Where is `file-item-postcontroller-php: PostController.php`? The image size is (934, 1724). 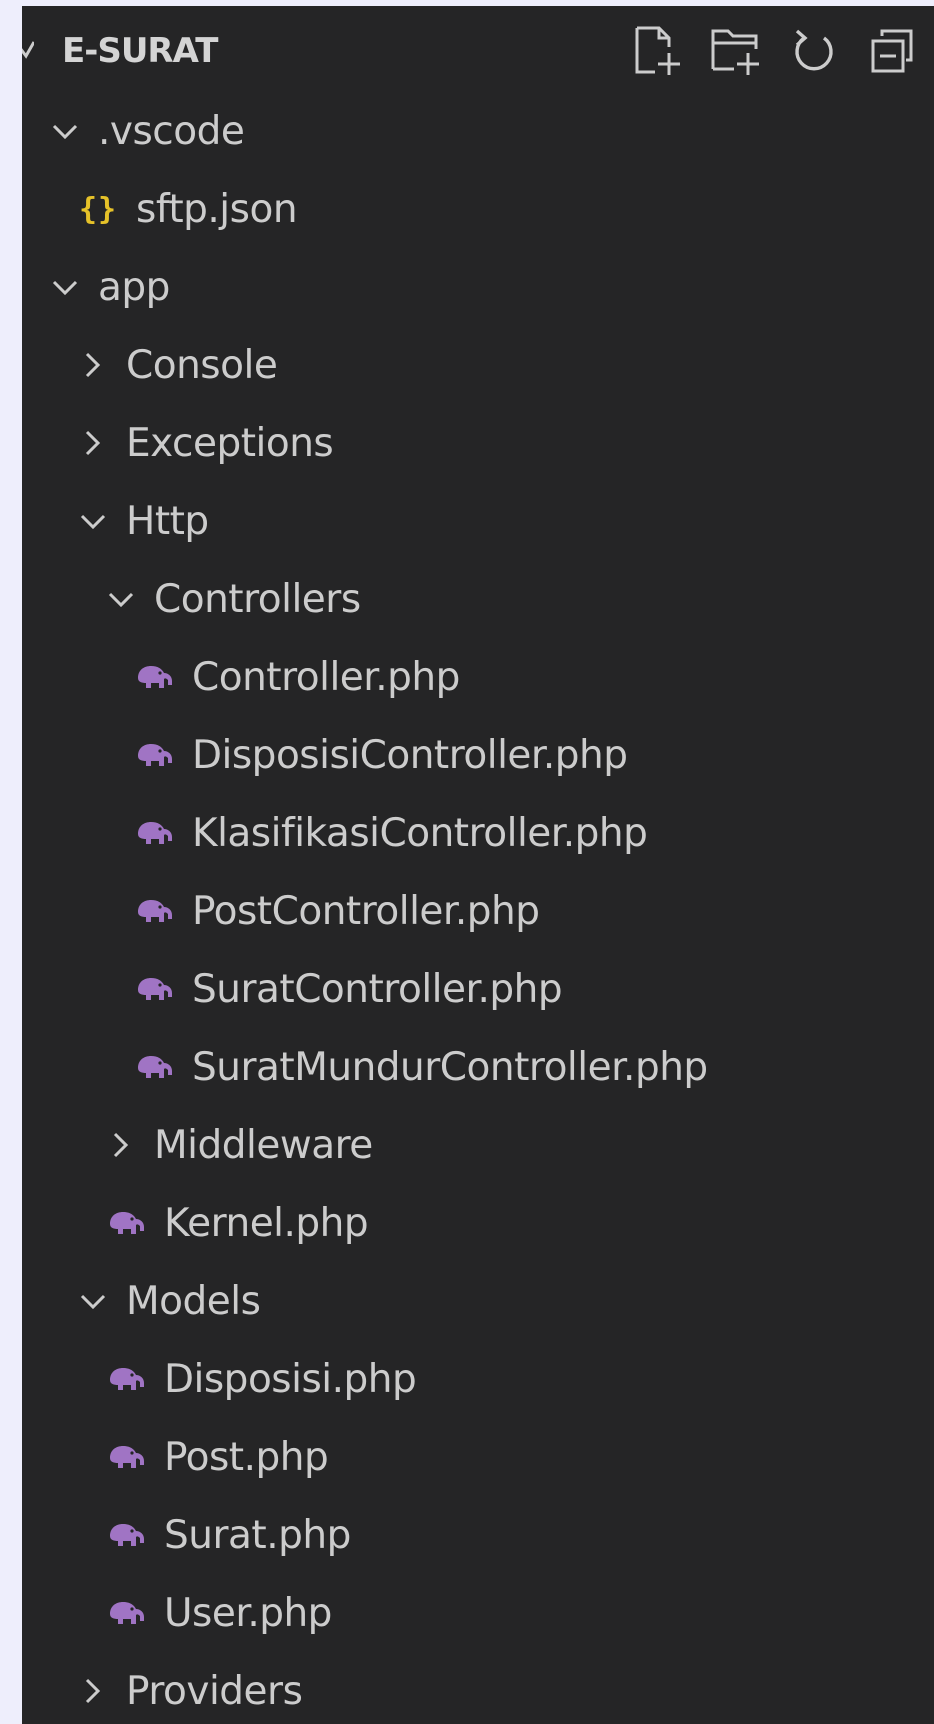
file-item-postcontroller-php: PostController.php is located at coordinates (478, 911).